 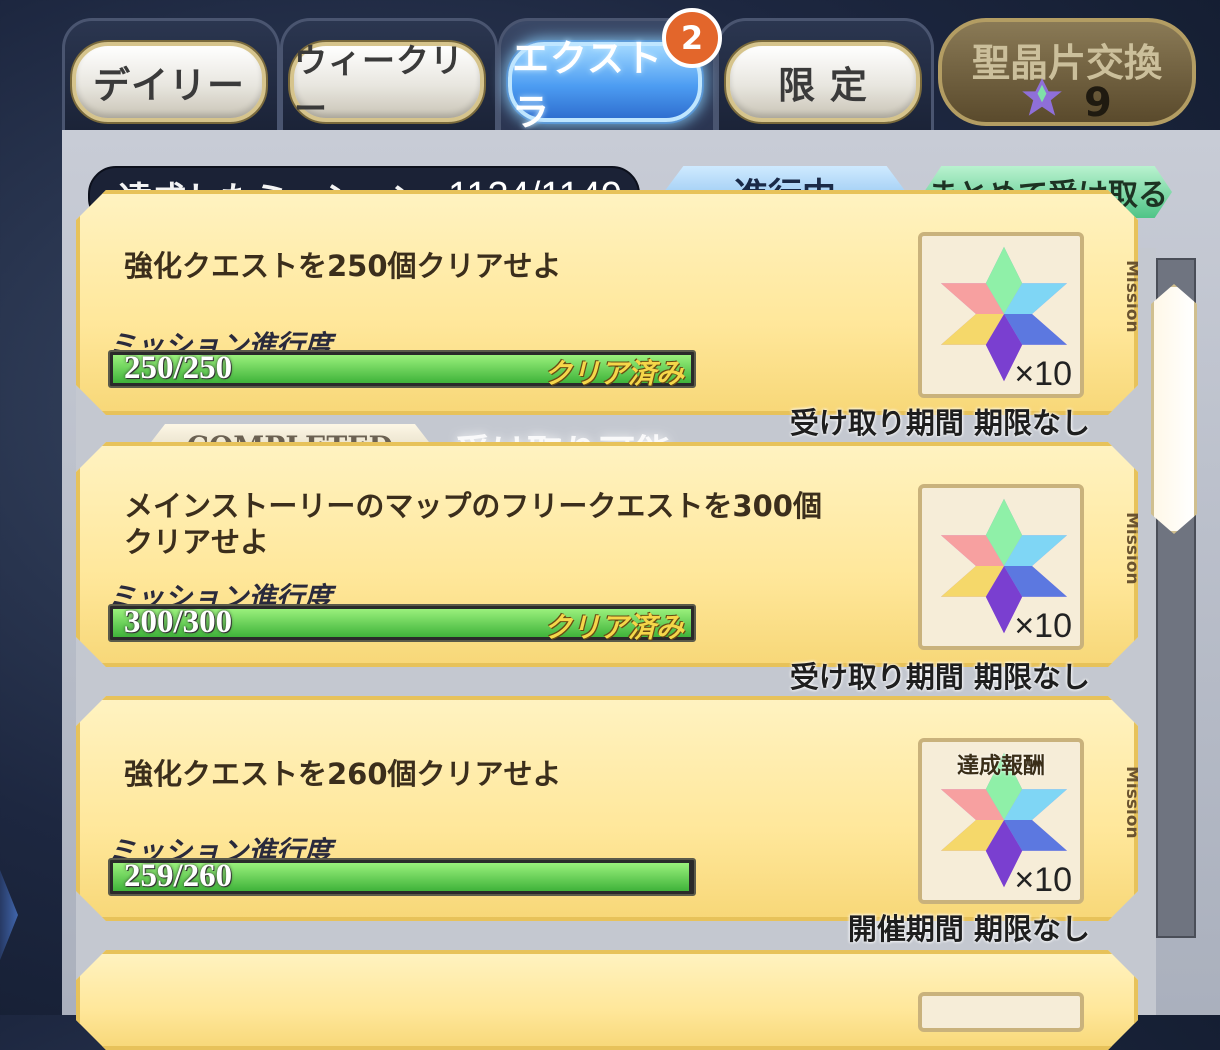 What do you see at coordinates (1098, 103) in the screenshot?
I see `exchange-count: 9` at bounding box center [1098, 103].